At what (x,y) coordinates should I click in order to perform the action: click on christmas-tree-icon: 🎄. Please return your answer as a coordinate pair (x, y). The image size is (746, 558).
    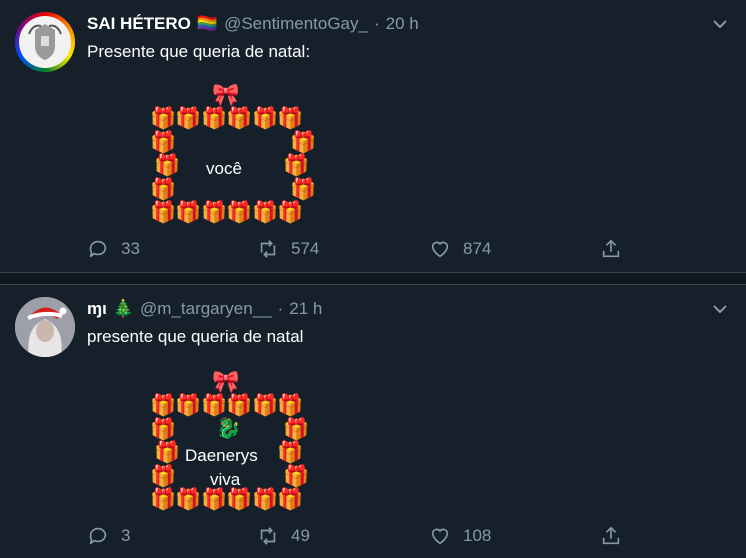
    Looking at the image, I should click on (123, 308).